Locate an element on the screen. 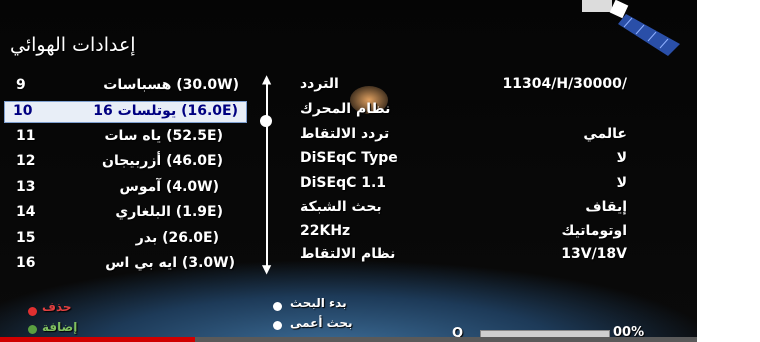 The height and width of the screenshot is (342, 760). delete-hint: حذف is located at coordinates (57, 307).